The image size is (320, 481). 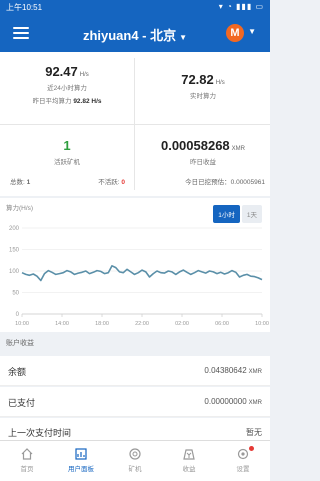 What do you see at coordinates (123, 182) in the screenshot?
I see `inactive-value: 0` at bounding box center [123, 182].